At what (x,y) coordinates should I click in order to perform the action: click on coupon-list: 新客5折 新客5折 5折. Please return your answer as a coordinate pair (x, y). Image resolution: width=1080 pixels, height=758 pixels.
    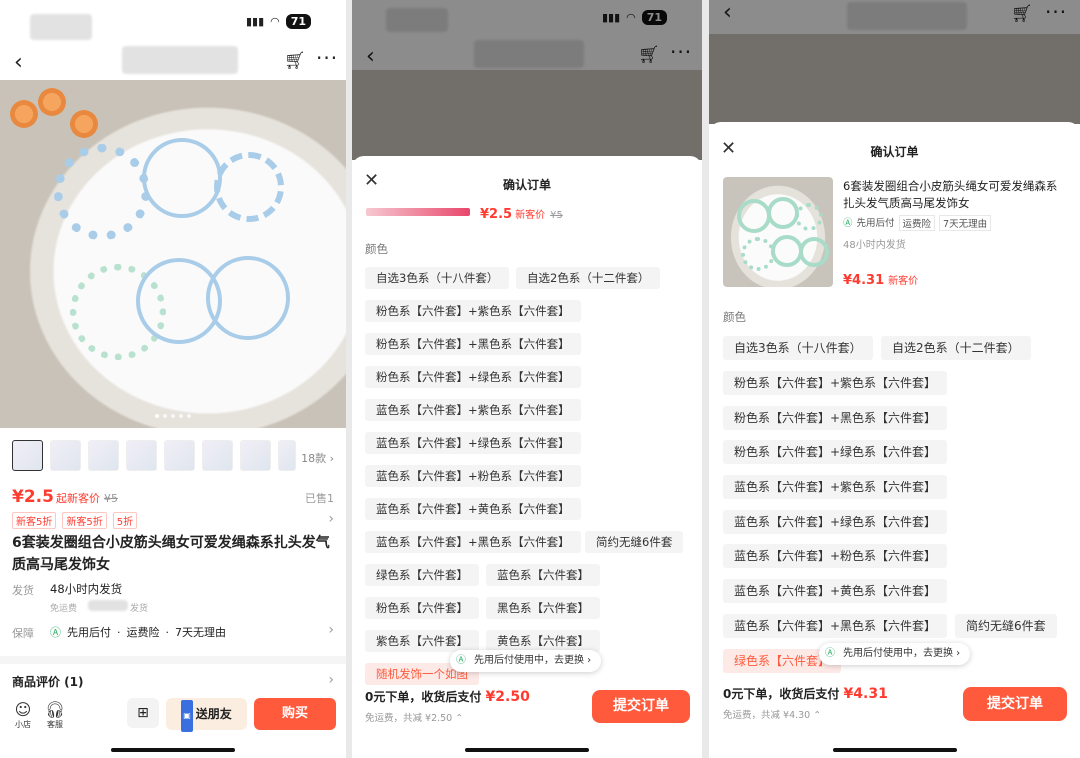
    Looking at the image, I should click on (75, 520).